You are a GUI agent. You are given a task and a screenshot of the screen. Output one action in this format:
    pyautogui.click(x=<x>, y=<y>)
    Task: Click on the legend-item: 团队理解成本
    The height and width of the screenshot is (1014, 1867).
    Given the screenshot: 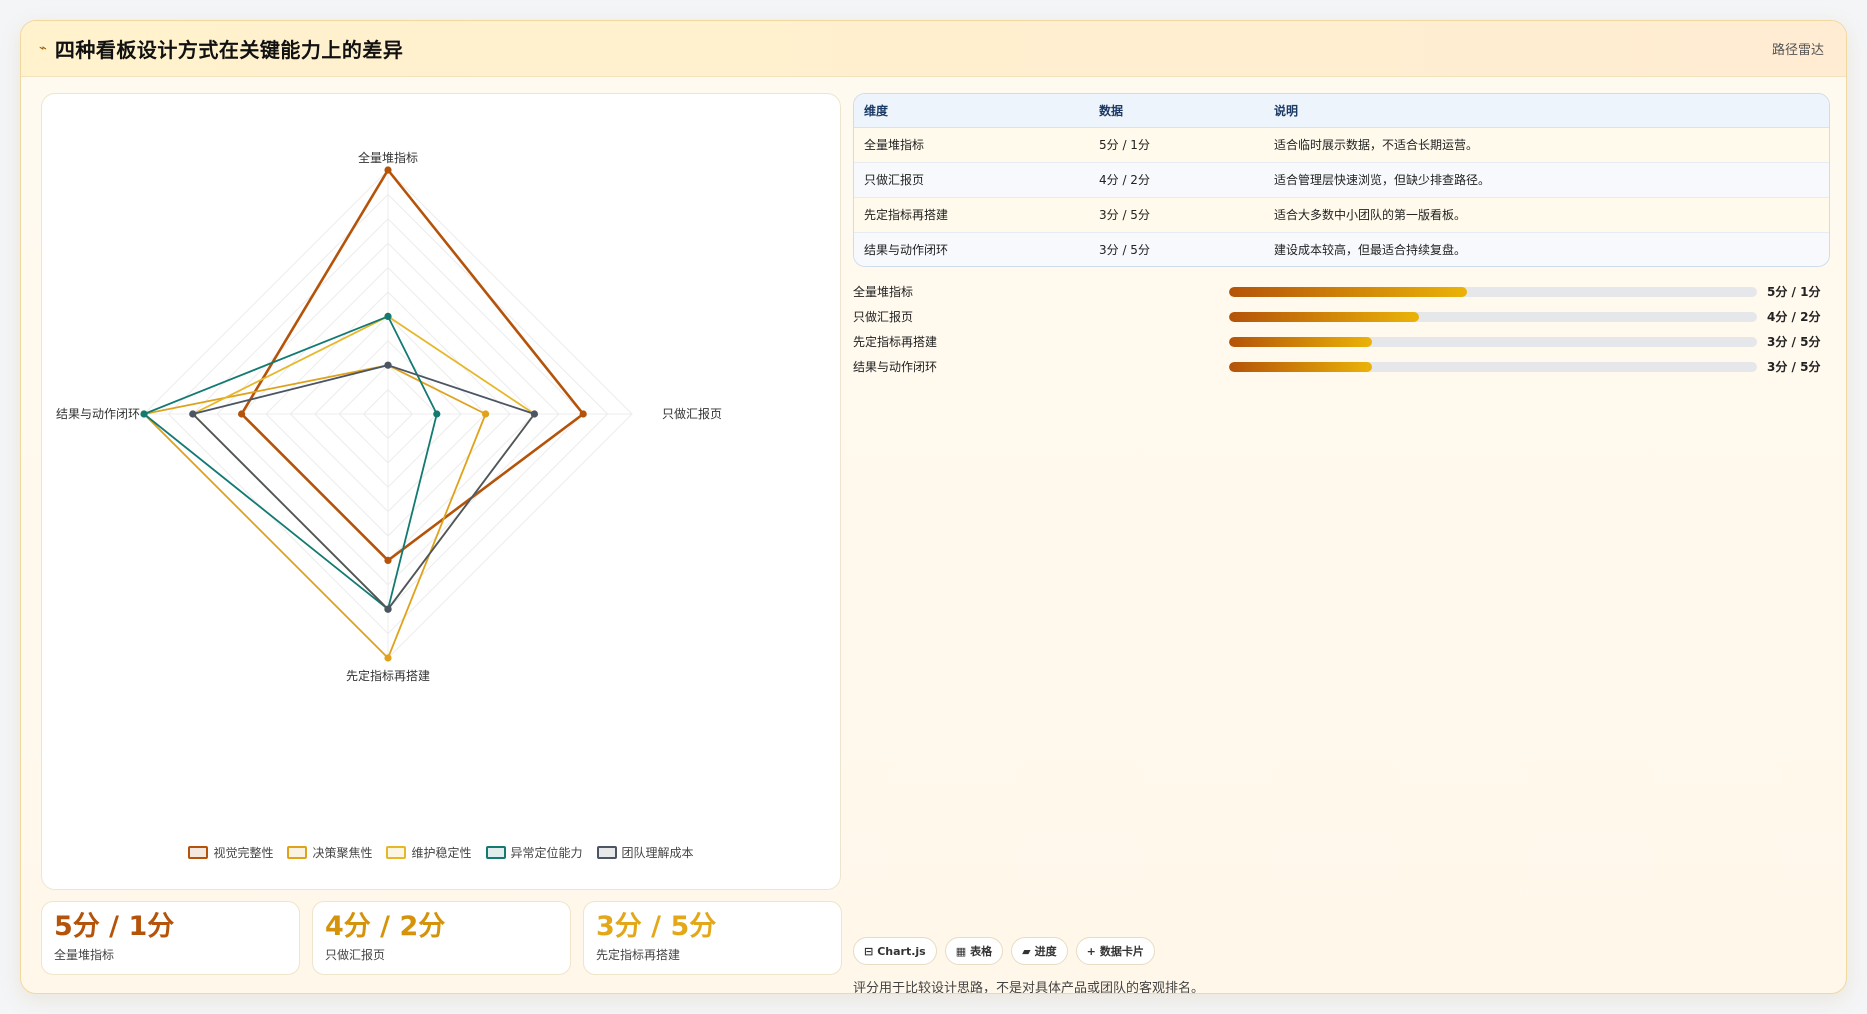 What is the action you would take?
    pyautogui.click(x=645, y=852)
    